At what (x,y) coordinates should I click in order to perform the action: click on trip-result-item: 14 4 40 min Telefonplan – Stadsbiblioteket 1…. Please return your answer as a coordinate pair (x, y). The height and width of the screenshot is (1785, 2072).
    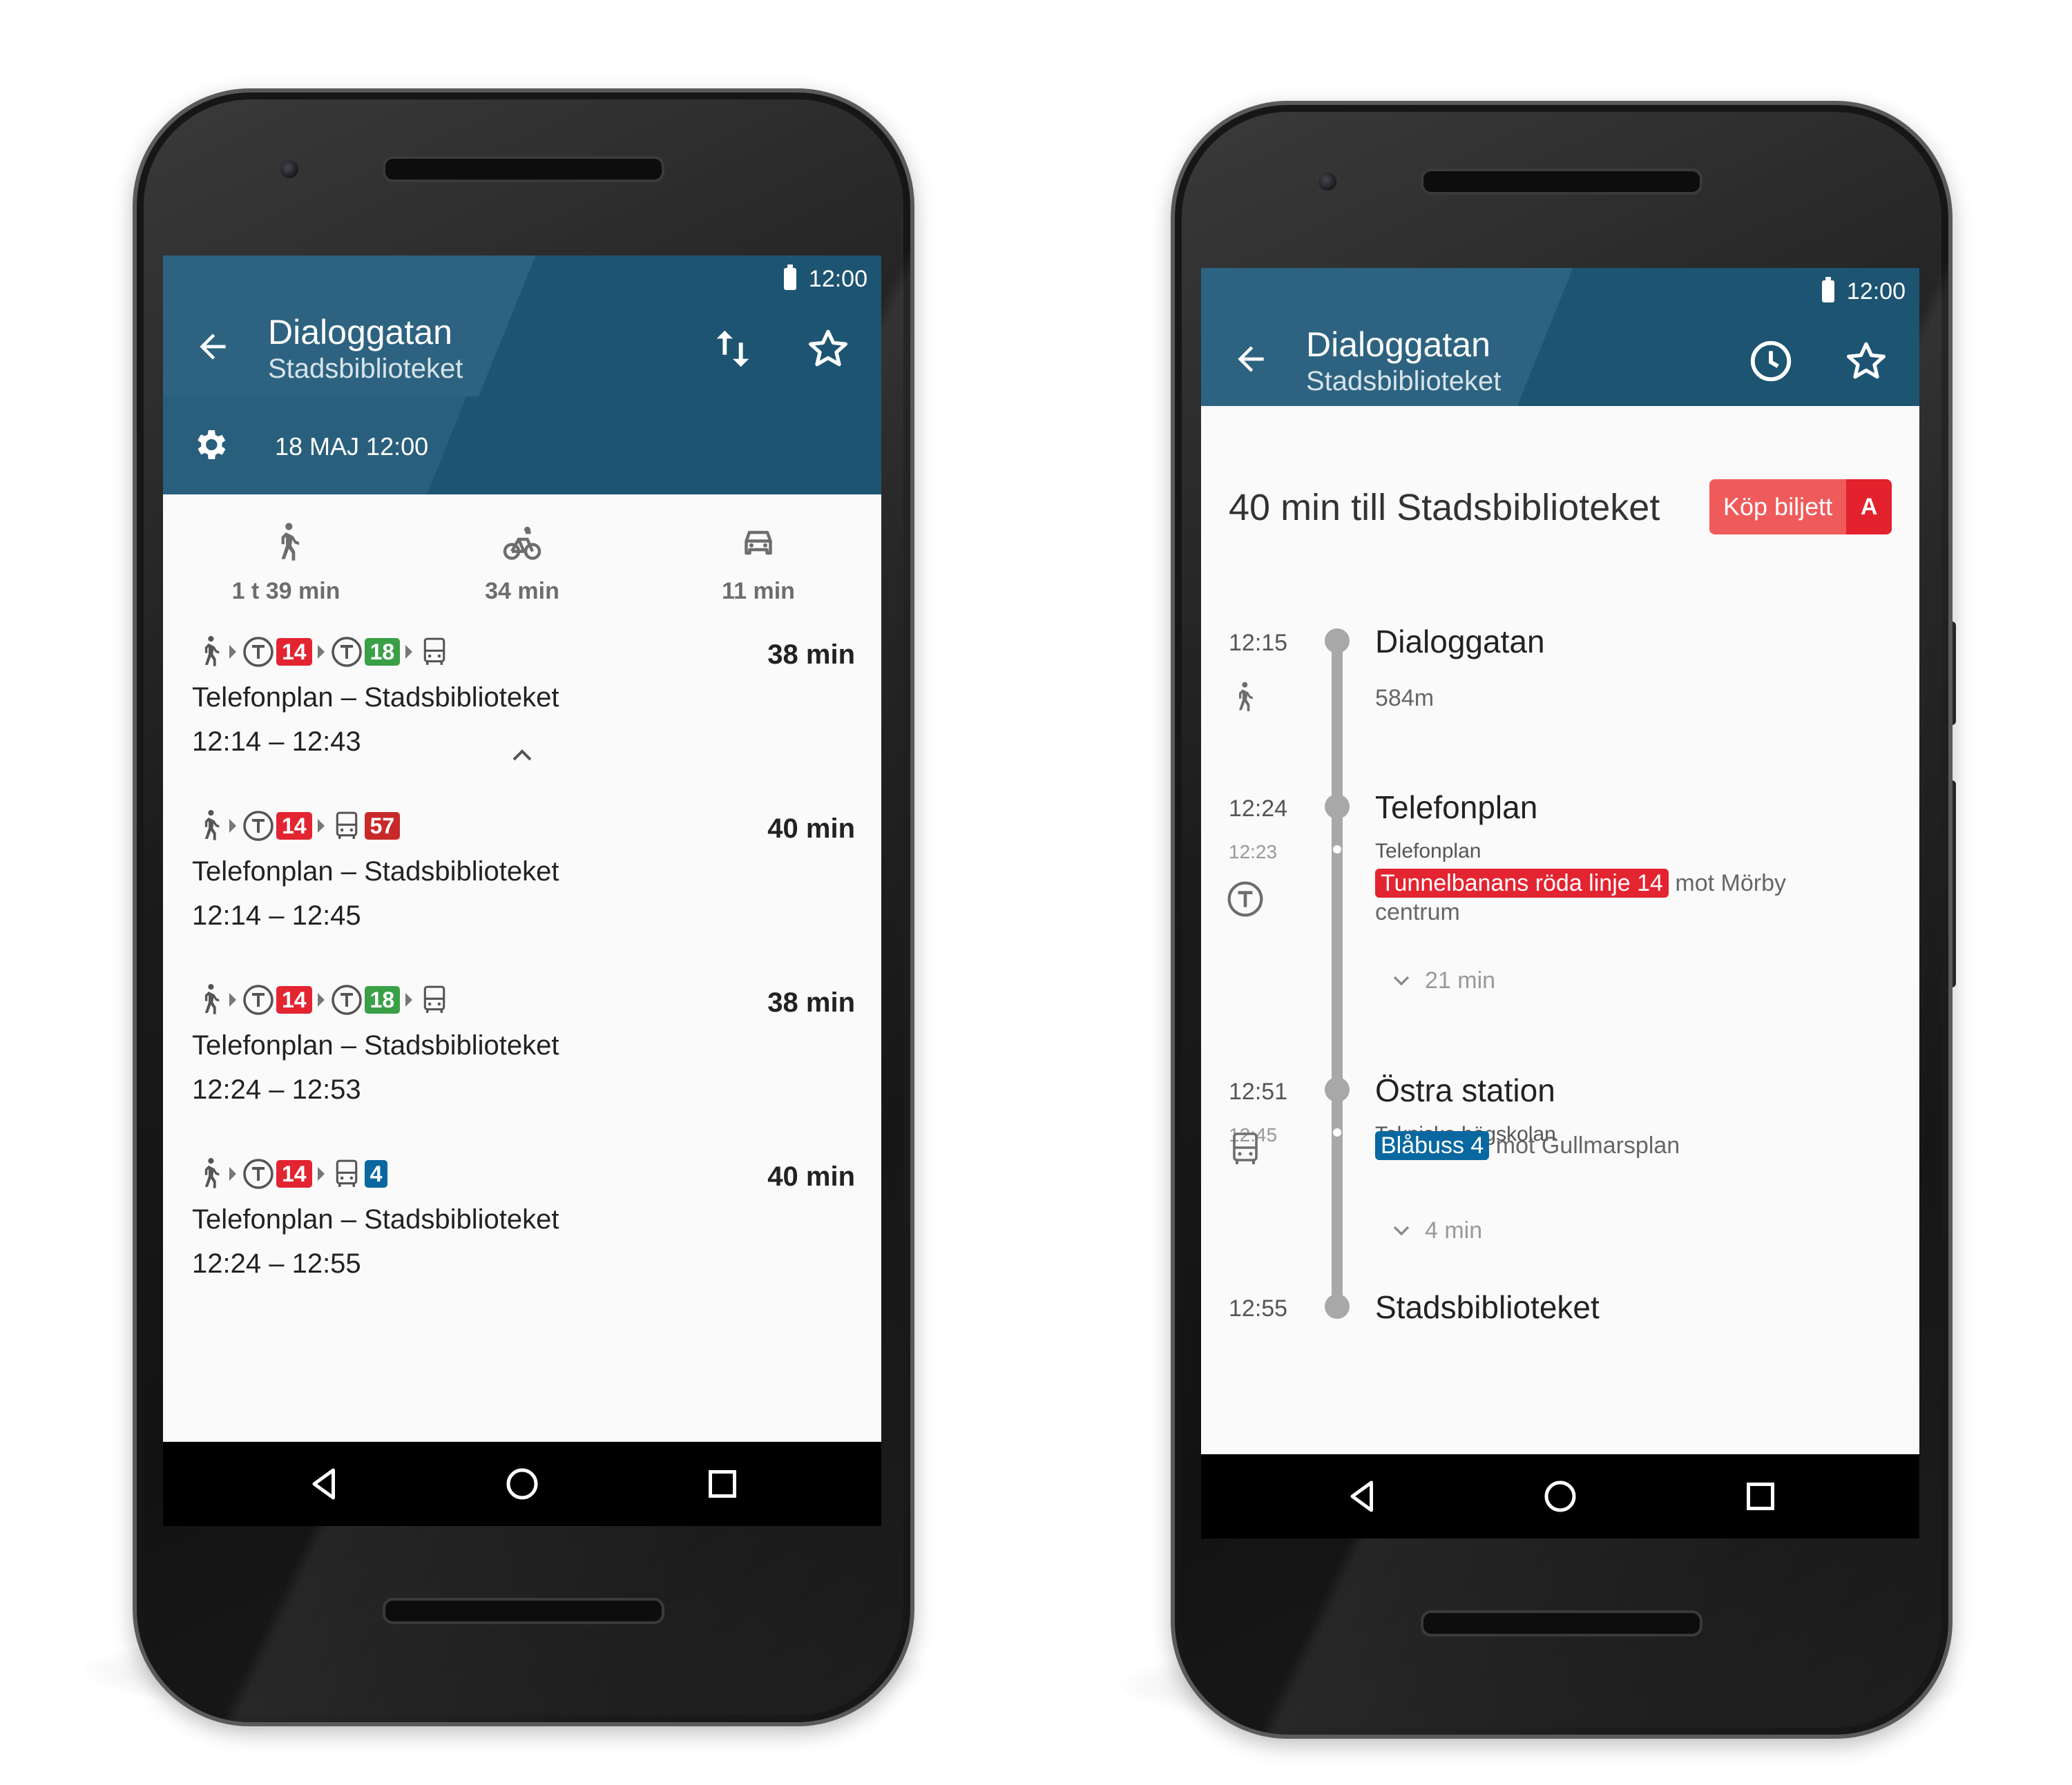
    Looking at the image, I should click on (523, 1229).